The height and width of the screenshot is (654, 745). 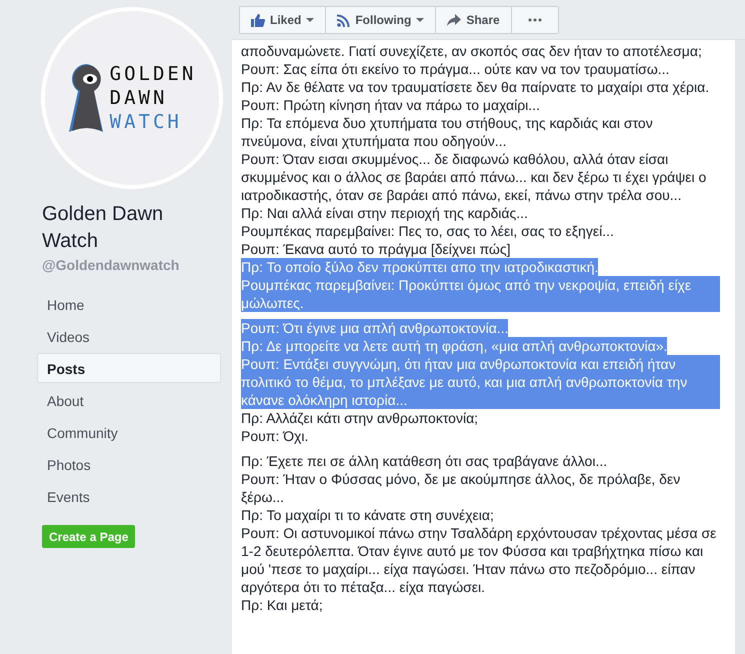 I want to click on transcript-line: Πρ: Και μετά;, so click(x=282, y=605).